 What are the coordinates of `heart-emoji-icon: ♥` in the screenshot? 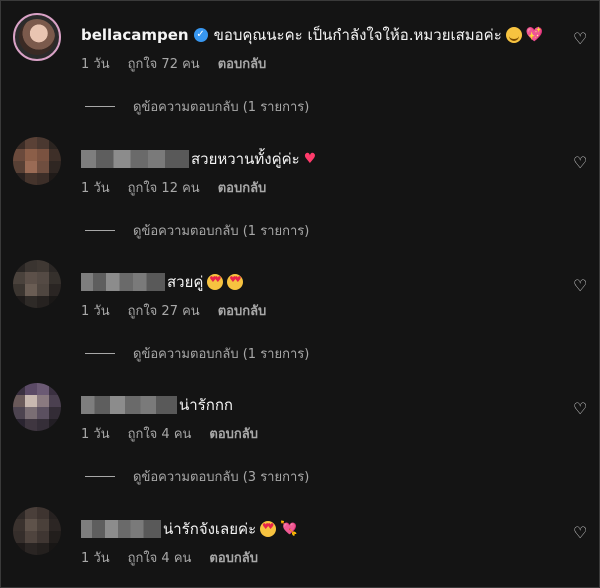 It's located at (310, 159).